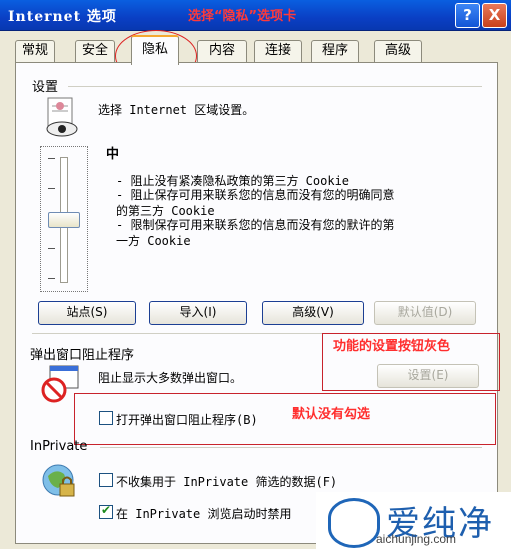 The image size is (511, 549). Describe the element at coordinates (494, 15) in the screenshot. I see `close-button: X` at that location.